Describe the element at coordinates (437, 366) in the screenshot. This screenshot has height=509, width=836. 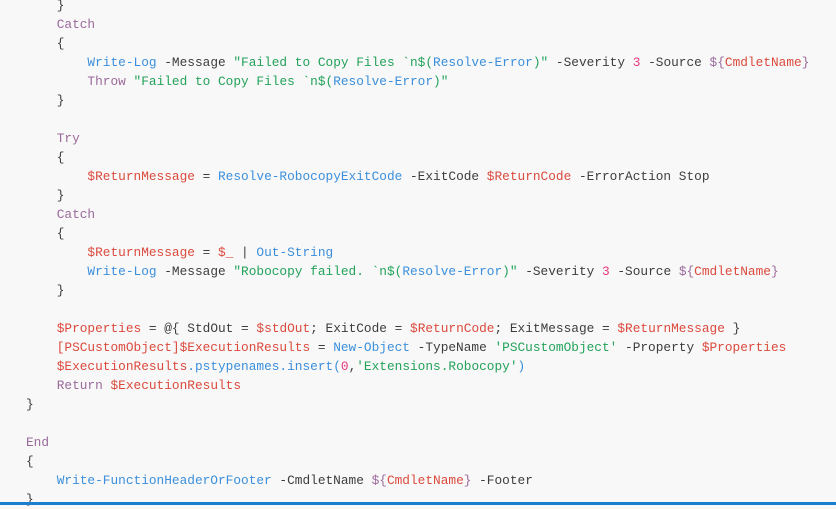
I see `code-token: 'Extensions.Robocopy'` at that location.